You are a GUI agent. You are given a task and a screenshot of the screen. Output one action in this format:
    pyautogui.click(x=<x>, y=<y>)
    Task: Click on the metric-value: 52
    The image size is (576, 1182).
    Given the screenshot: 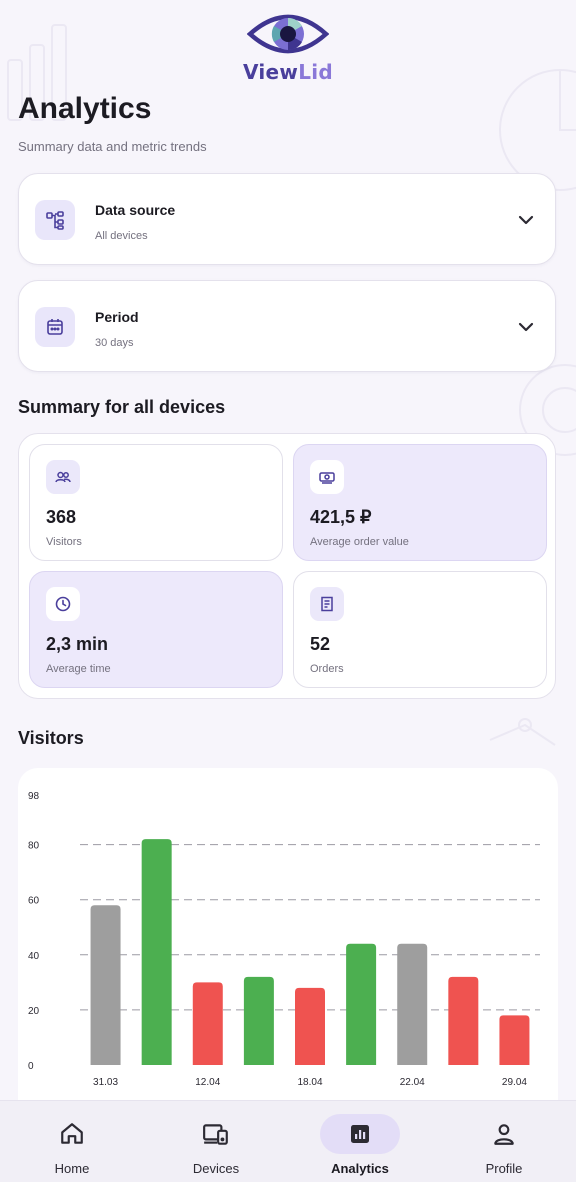 What is the action you would take?
    pyautogui.click(x=320, y=644)
    